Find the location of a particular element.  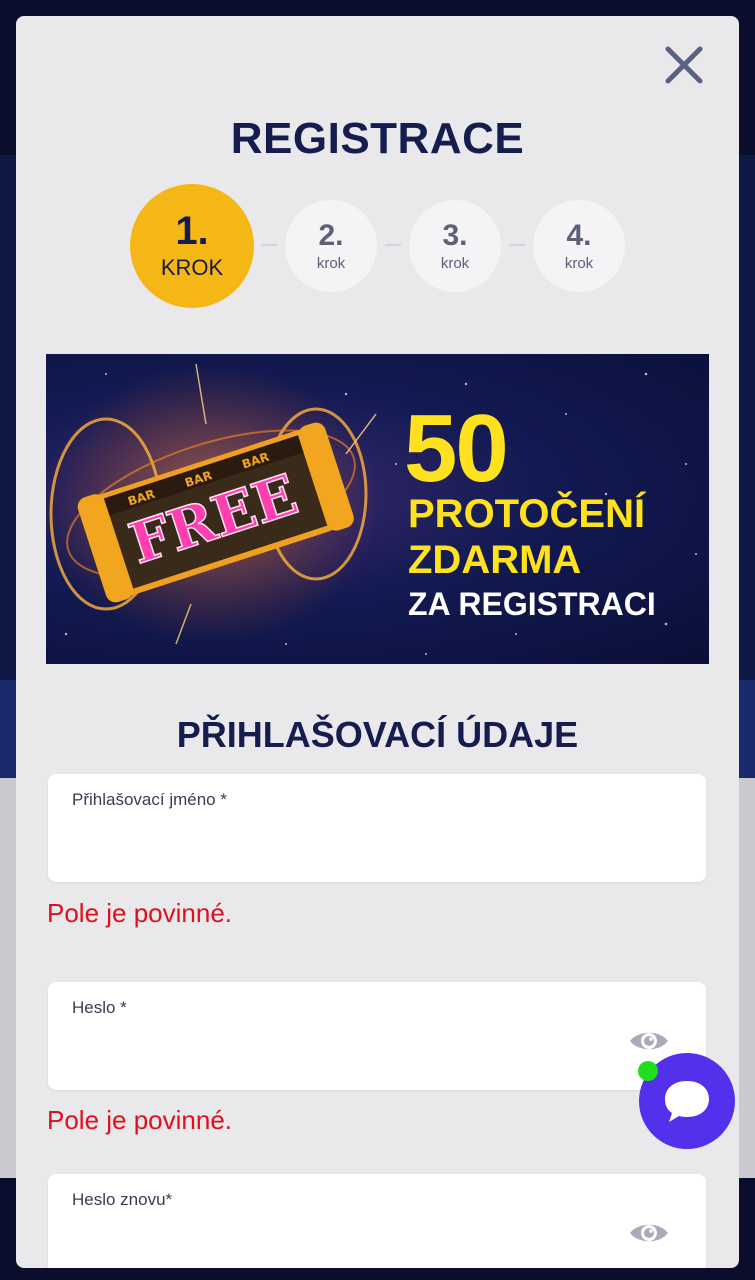

password-error: Pole je povinné. is located at coordinates (140, 1120).